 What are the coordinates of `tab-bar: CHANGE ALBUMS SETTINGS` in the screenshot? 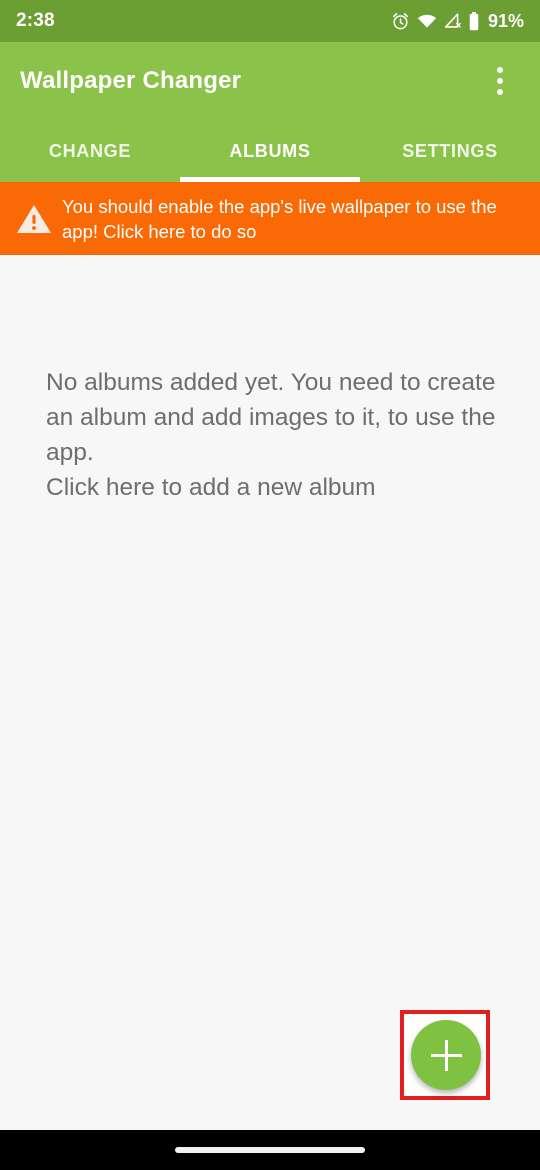 It's located at (270, 151).